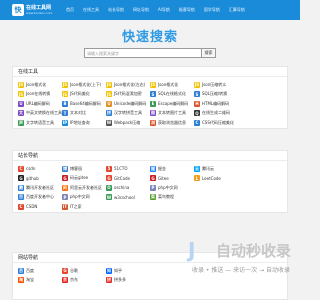 The height and width of the screenshot is (300, 320). I want to click on link-item: JS JS代码美化, so click(84, 95).